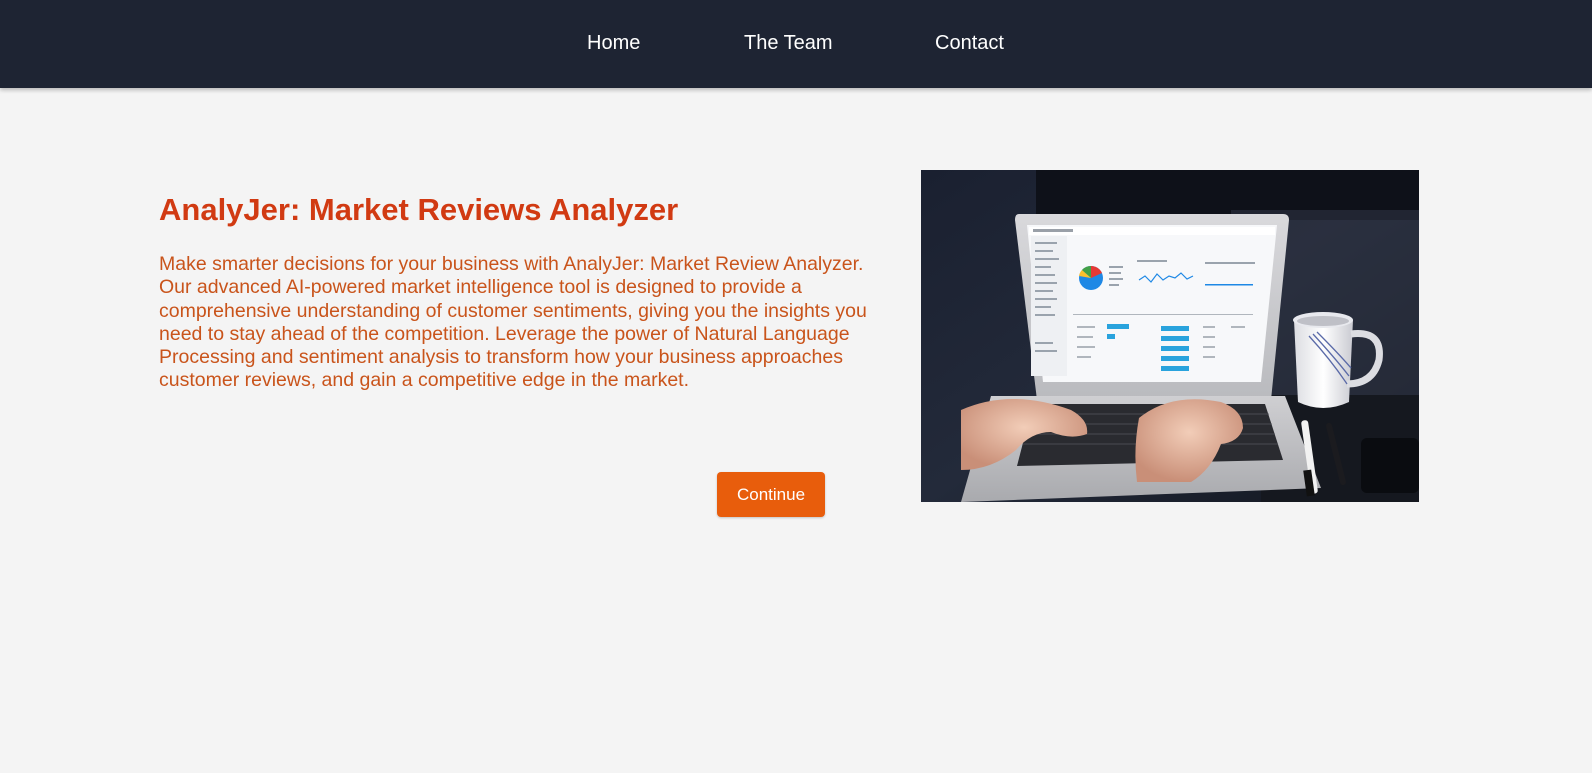  What do you see at coordinates (771, 494) in the screenshot?
I see `continue-button: Continue` at bounding box center [771, 494].